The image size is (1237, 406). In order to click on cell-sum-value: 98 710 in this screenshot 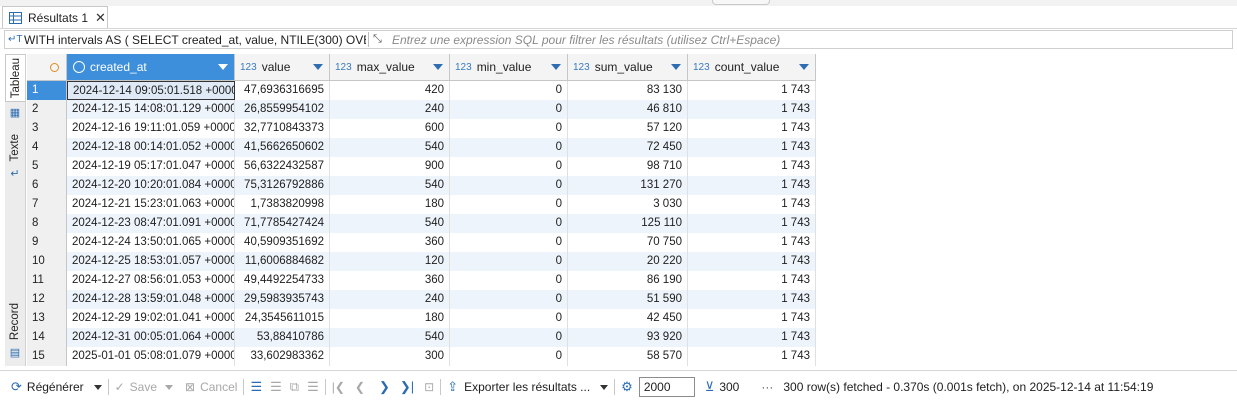, I will do `click(628, 166)`.